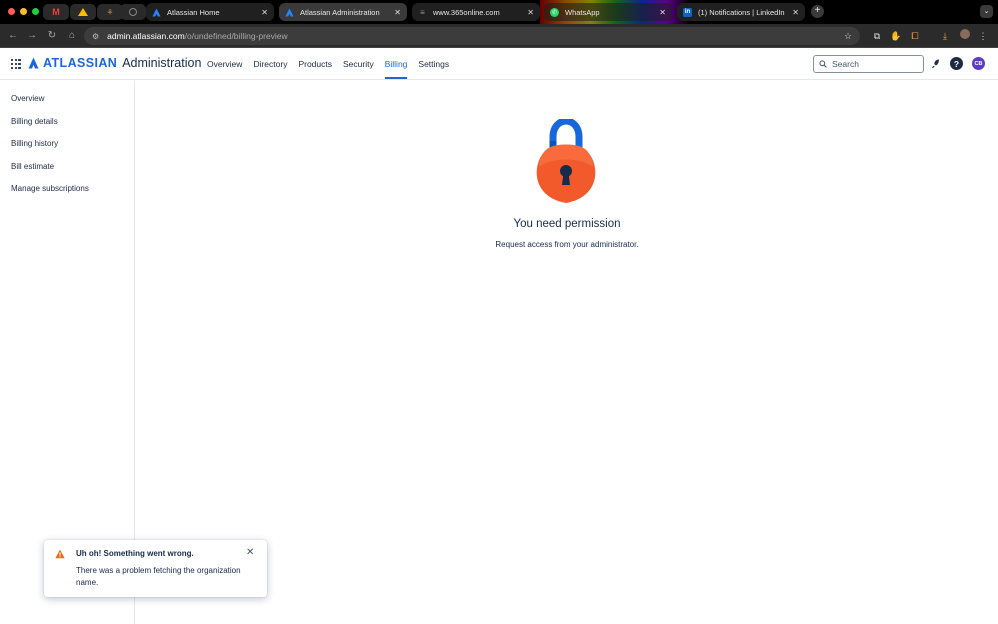  I want to click on tab-whatsapp: ✆ WhatsApp ✕, so click(608, 12).